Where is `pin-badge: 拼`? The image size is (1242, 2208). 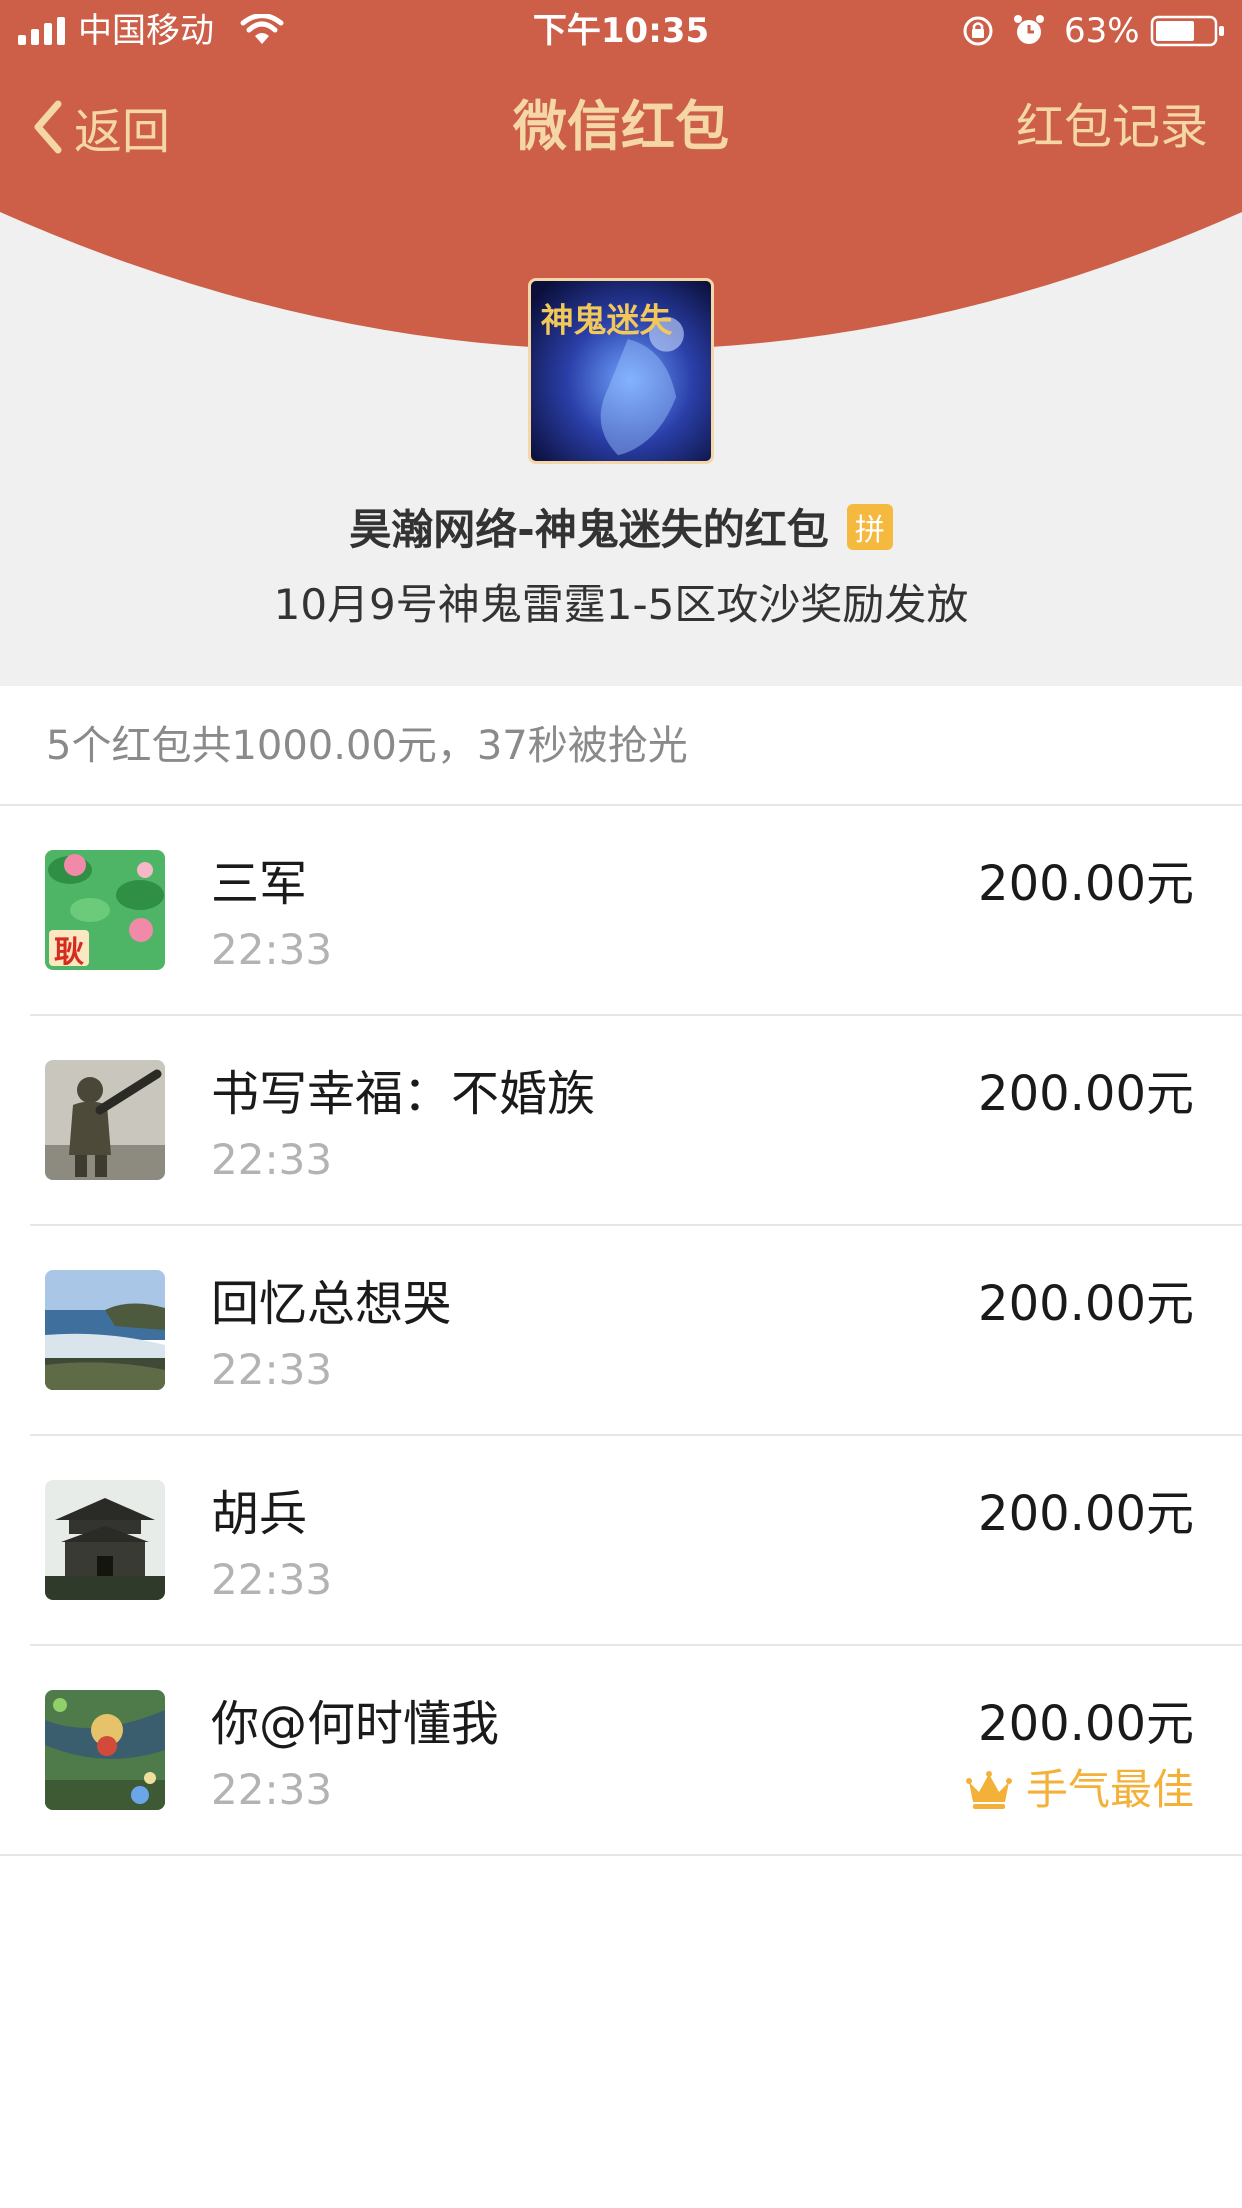
pin-badge: 拼 is located at coordinates (869, 526).